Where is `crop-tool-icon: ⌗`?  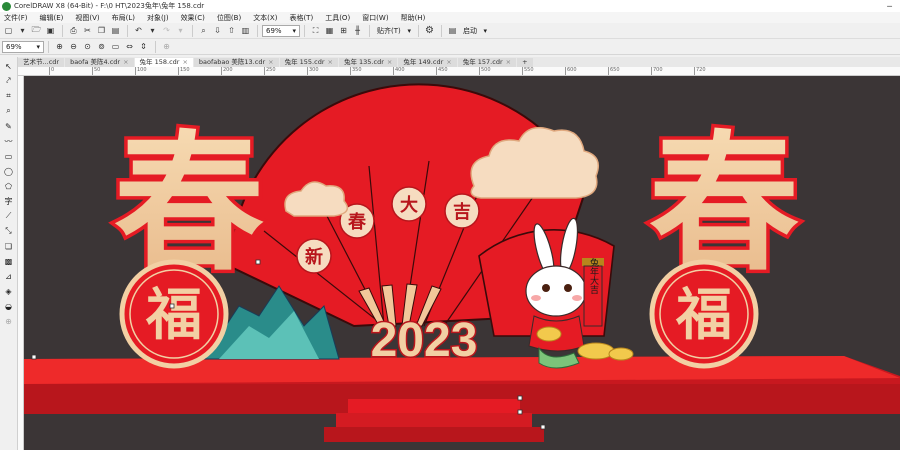
crop-tool-icon: ⌗ is located at coordinates (9, 96).